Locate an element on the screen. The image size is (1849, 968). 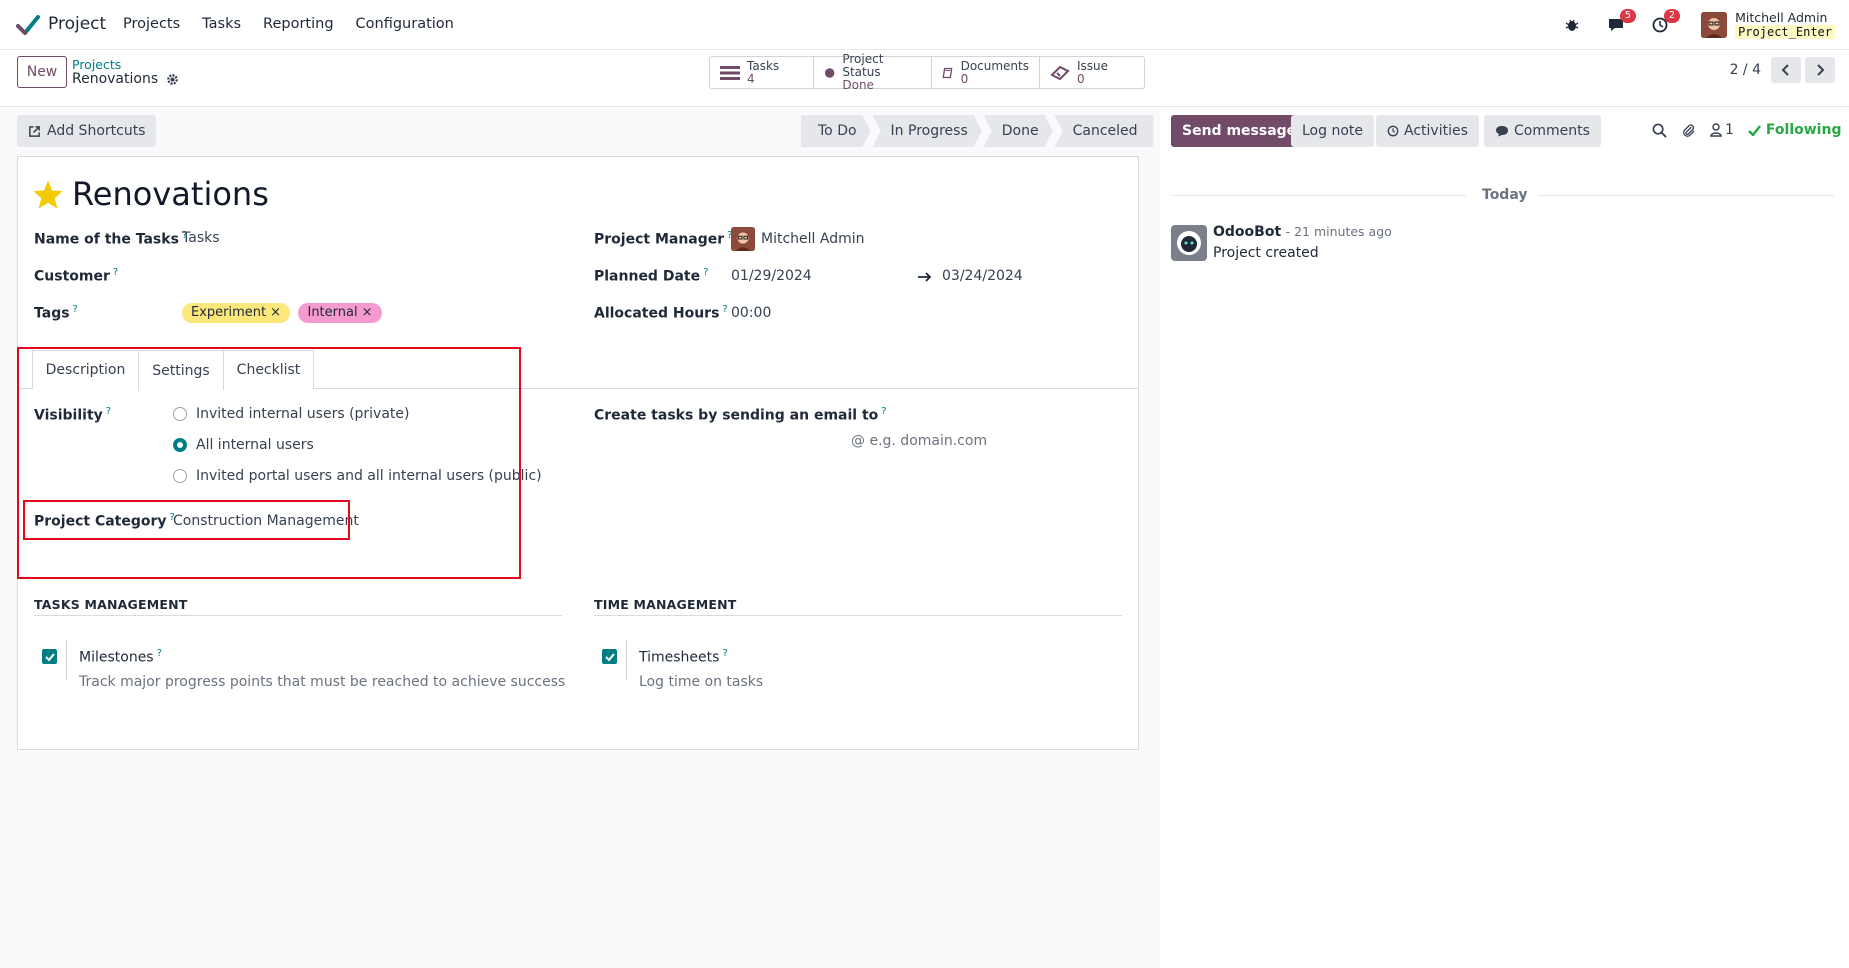
planned-date-end: 03/24/2024 is located at coordinates (982, 276).